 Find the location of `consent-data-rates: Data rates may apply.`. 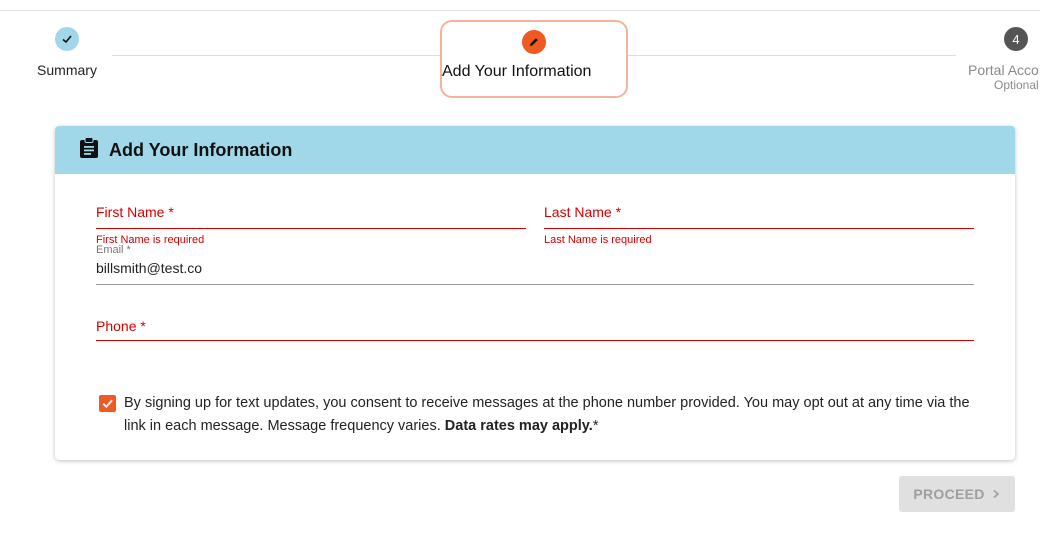

consent-data-rates: Data rates may apply. is located at coordinates (518, 426).